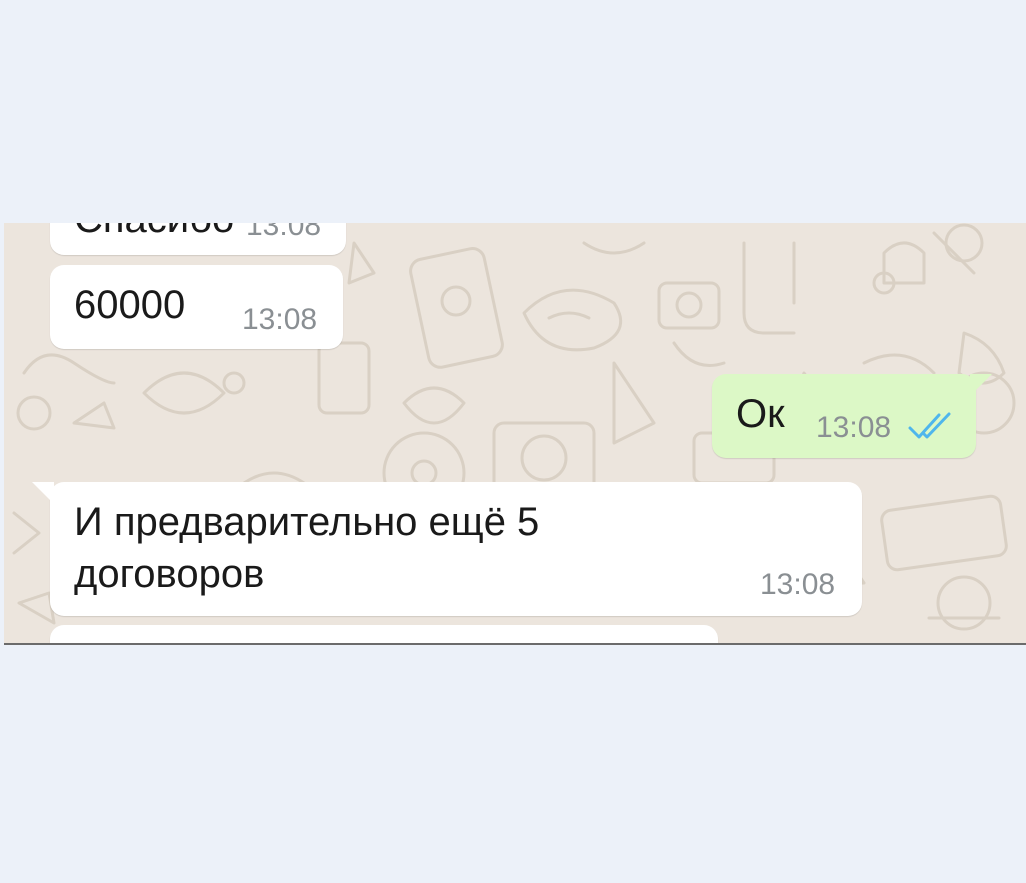 The height and width of the screenshot is (883, 1026). Describe the element at coordinates (760, 414) in the screenshot. I see `message-text: Ок` at that location.